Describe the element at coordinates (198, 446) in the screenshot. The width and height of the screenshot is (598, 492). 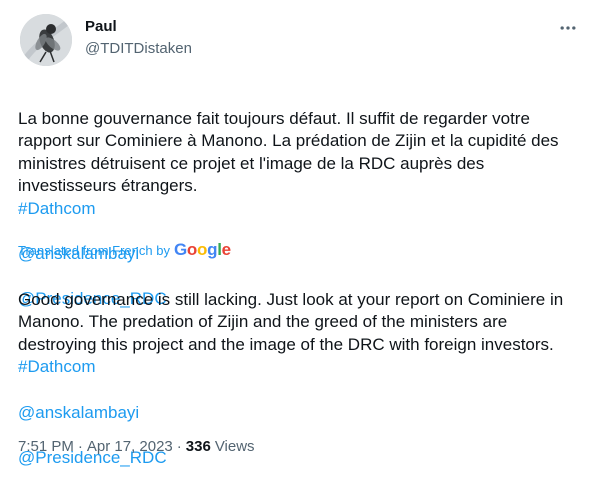
I see `views-count: 336` at that location.